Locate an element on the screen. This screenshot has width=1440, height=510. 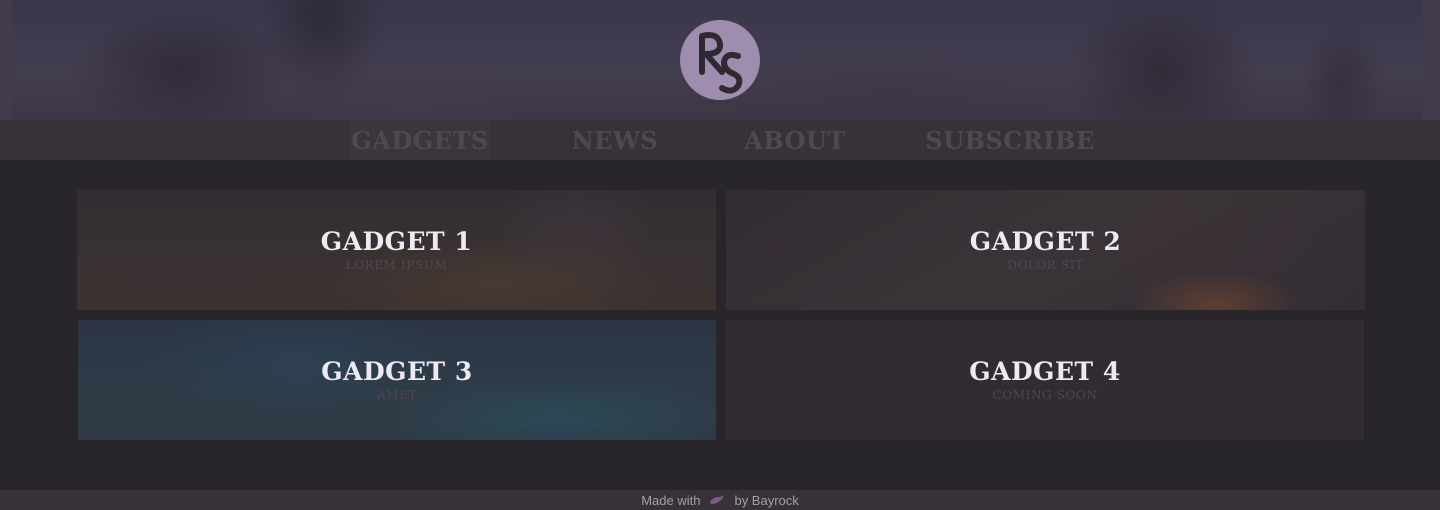
heart-icon is located at coordinates (717, 500).